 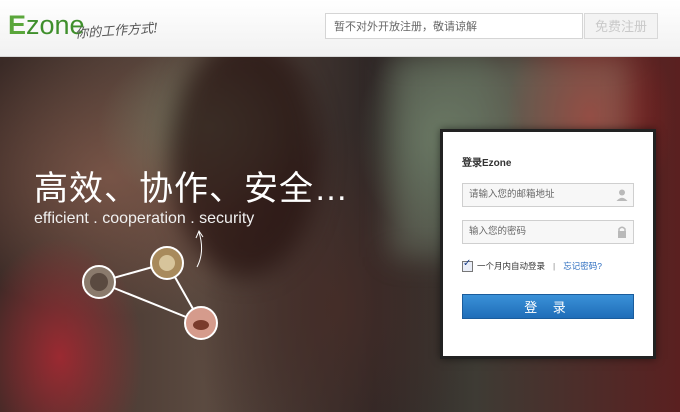 What do you see at coordinates (150, 284) in the screenshot?
I see `collaboration-network-graphic` at bounding box center [150, 284].